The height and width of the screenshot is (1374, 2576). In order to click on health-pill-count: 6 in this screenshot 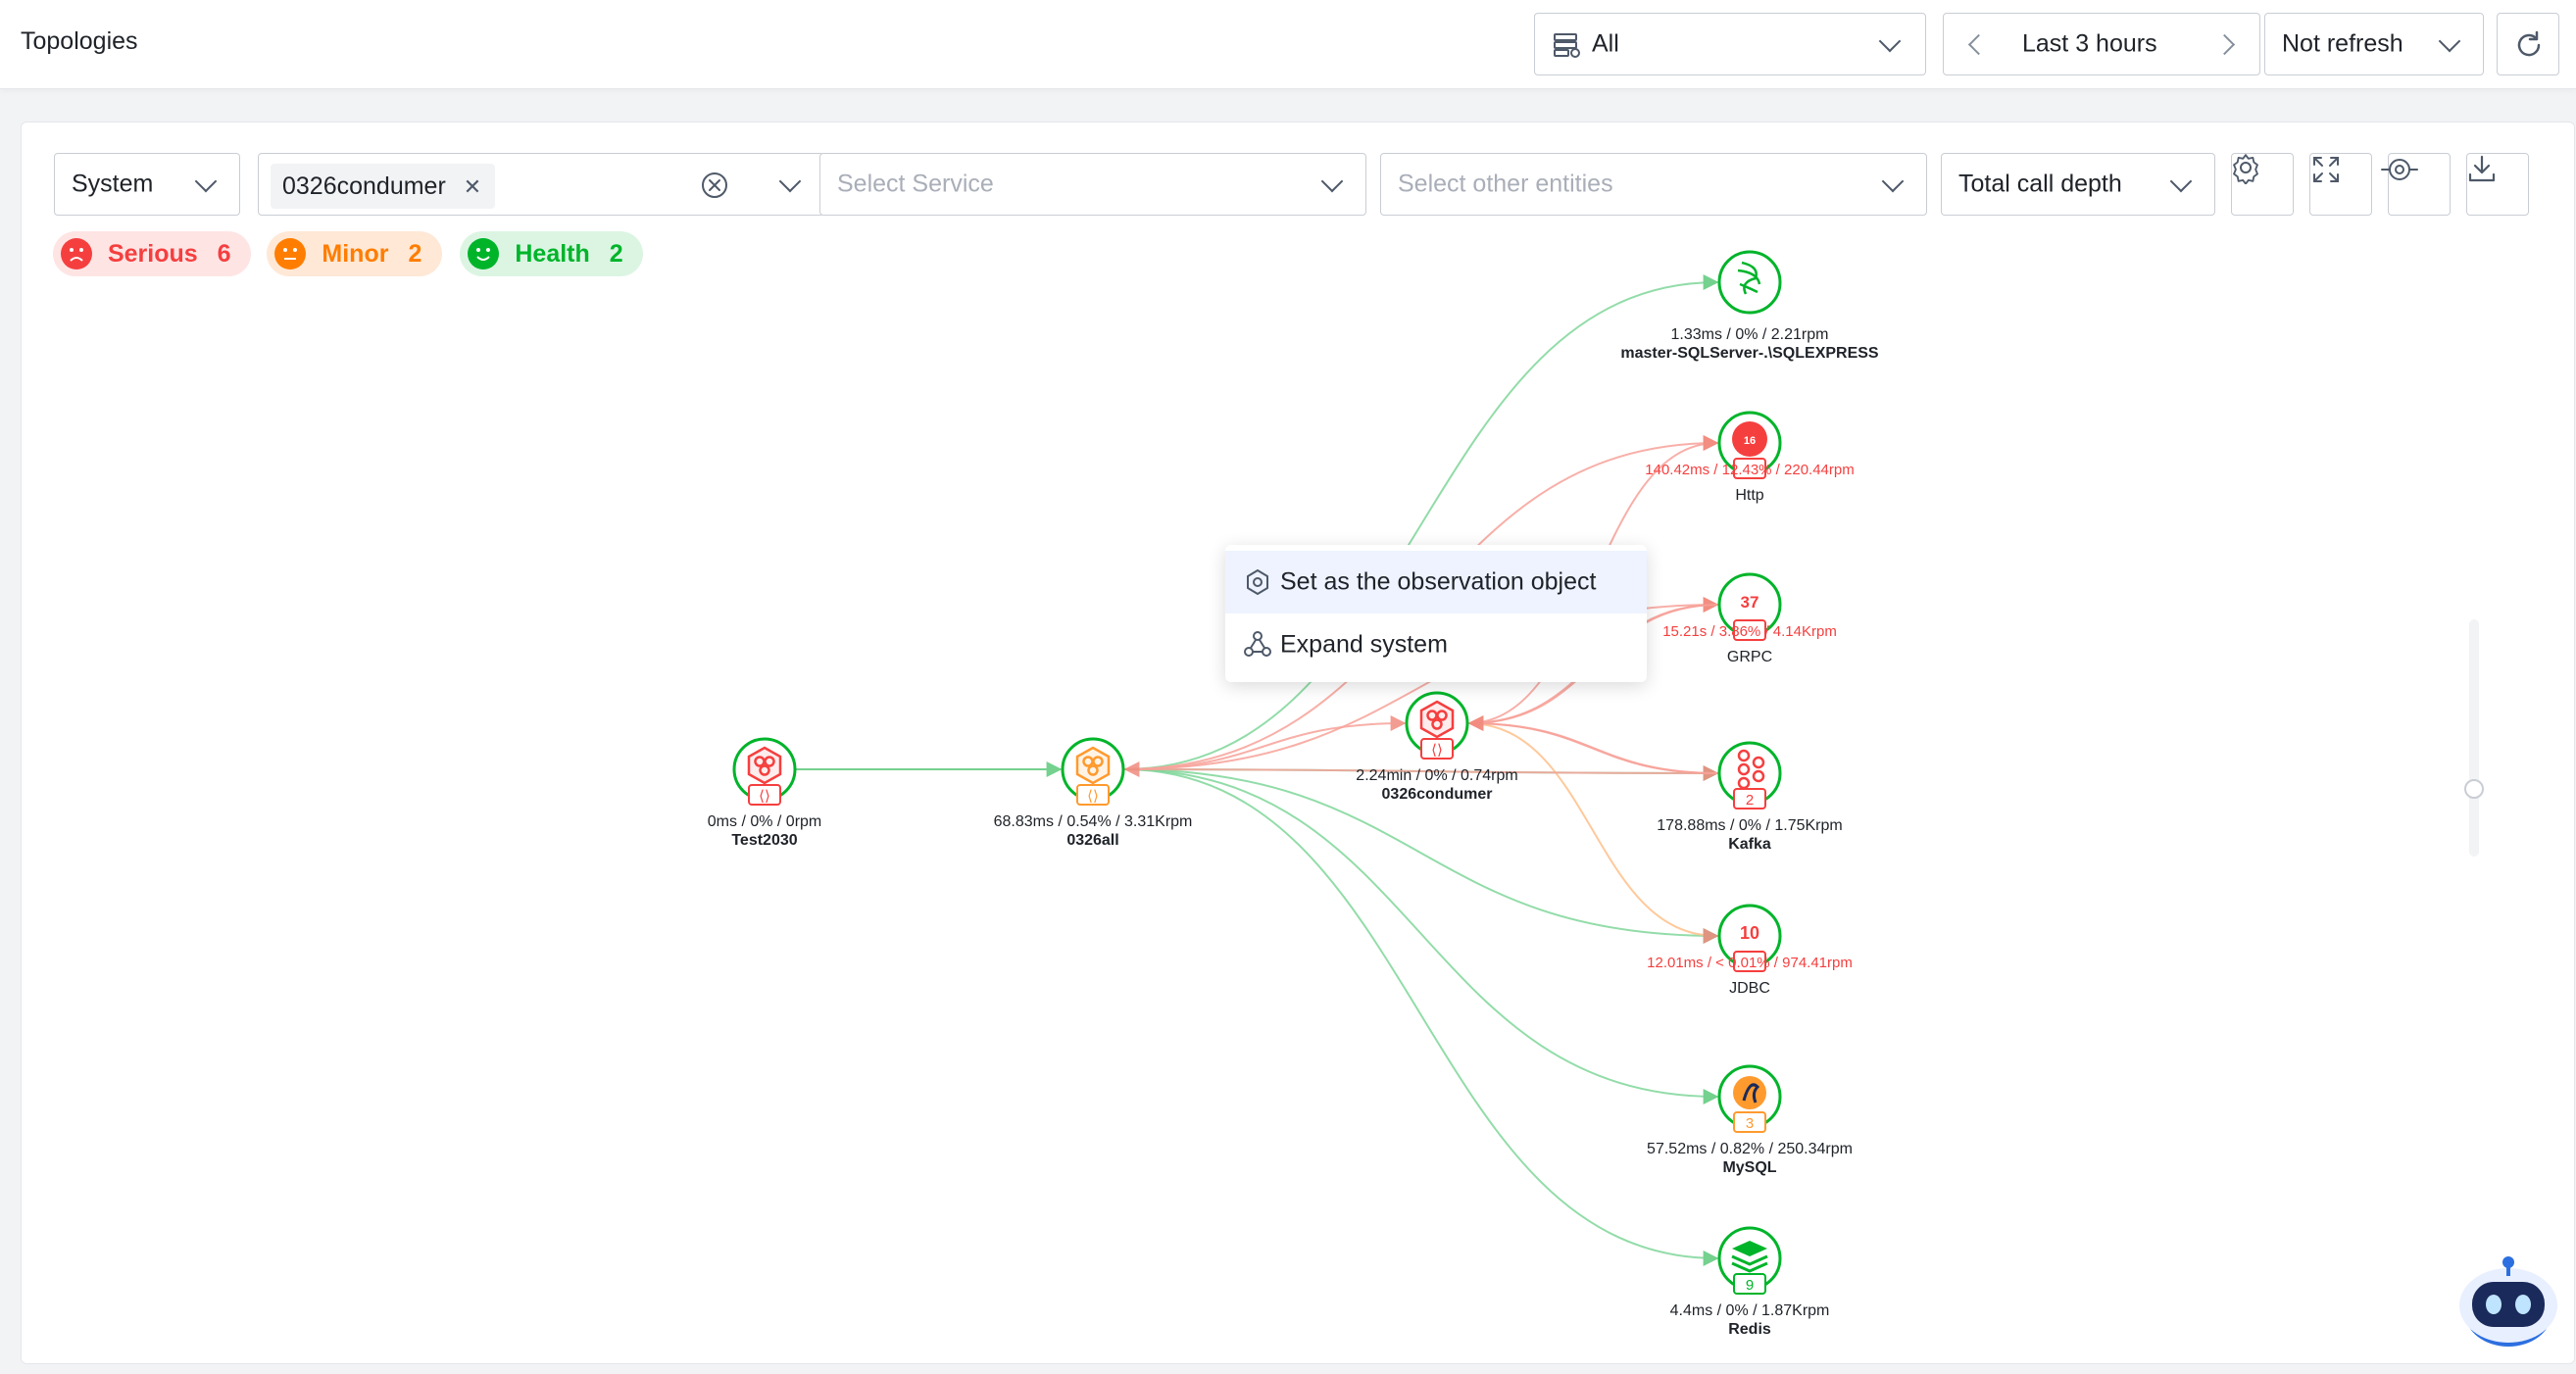, I will do `click(224, 254)`.